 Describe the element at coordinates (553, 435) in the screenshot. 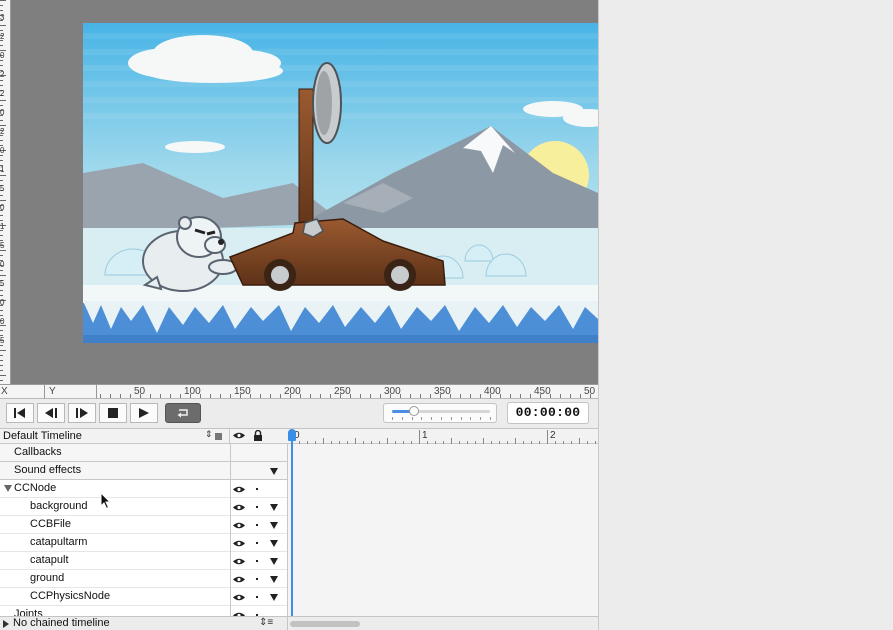

I see `time-scale-label: 2` at that location.